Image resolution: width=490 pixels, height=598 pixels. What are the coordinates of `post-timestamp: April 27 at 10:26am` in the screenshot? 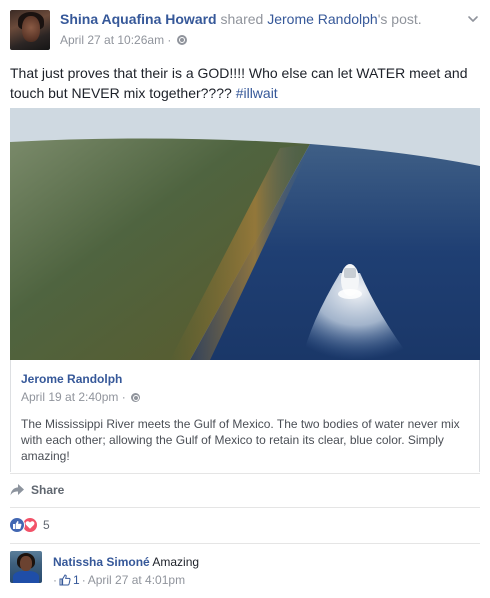 It's located at (112, 40).